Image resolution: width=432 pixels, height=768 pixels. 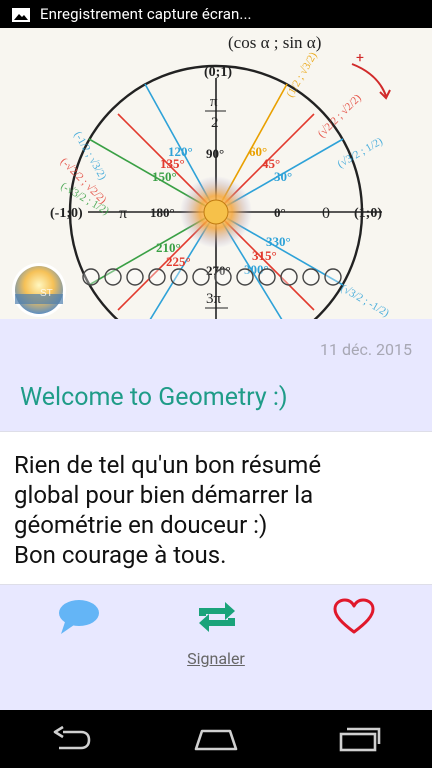 I want to click on recents-icon, so click(x=360, y=739).